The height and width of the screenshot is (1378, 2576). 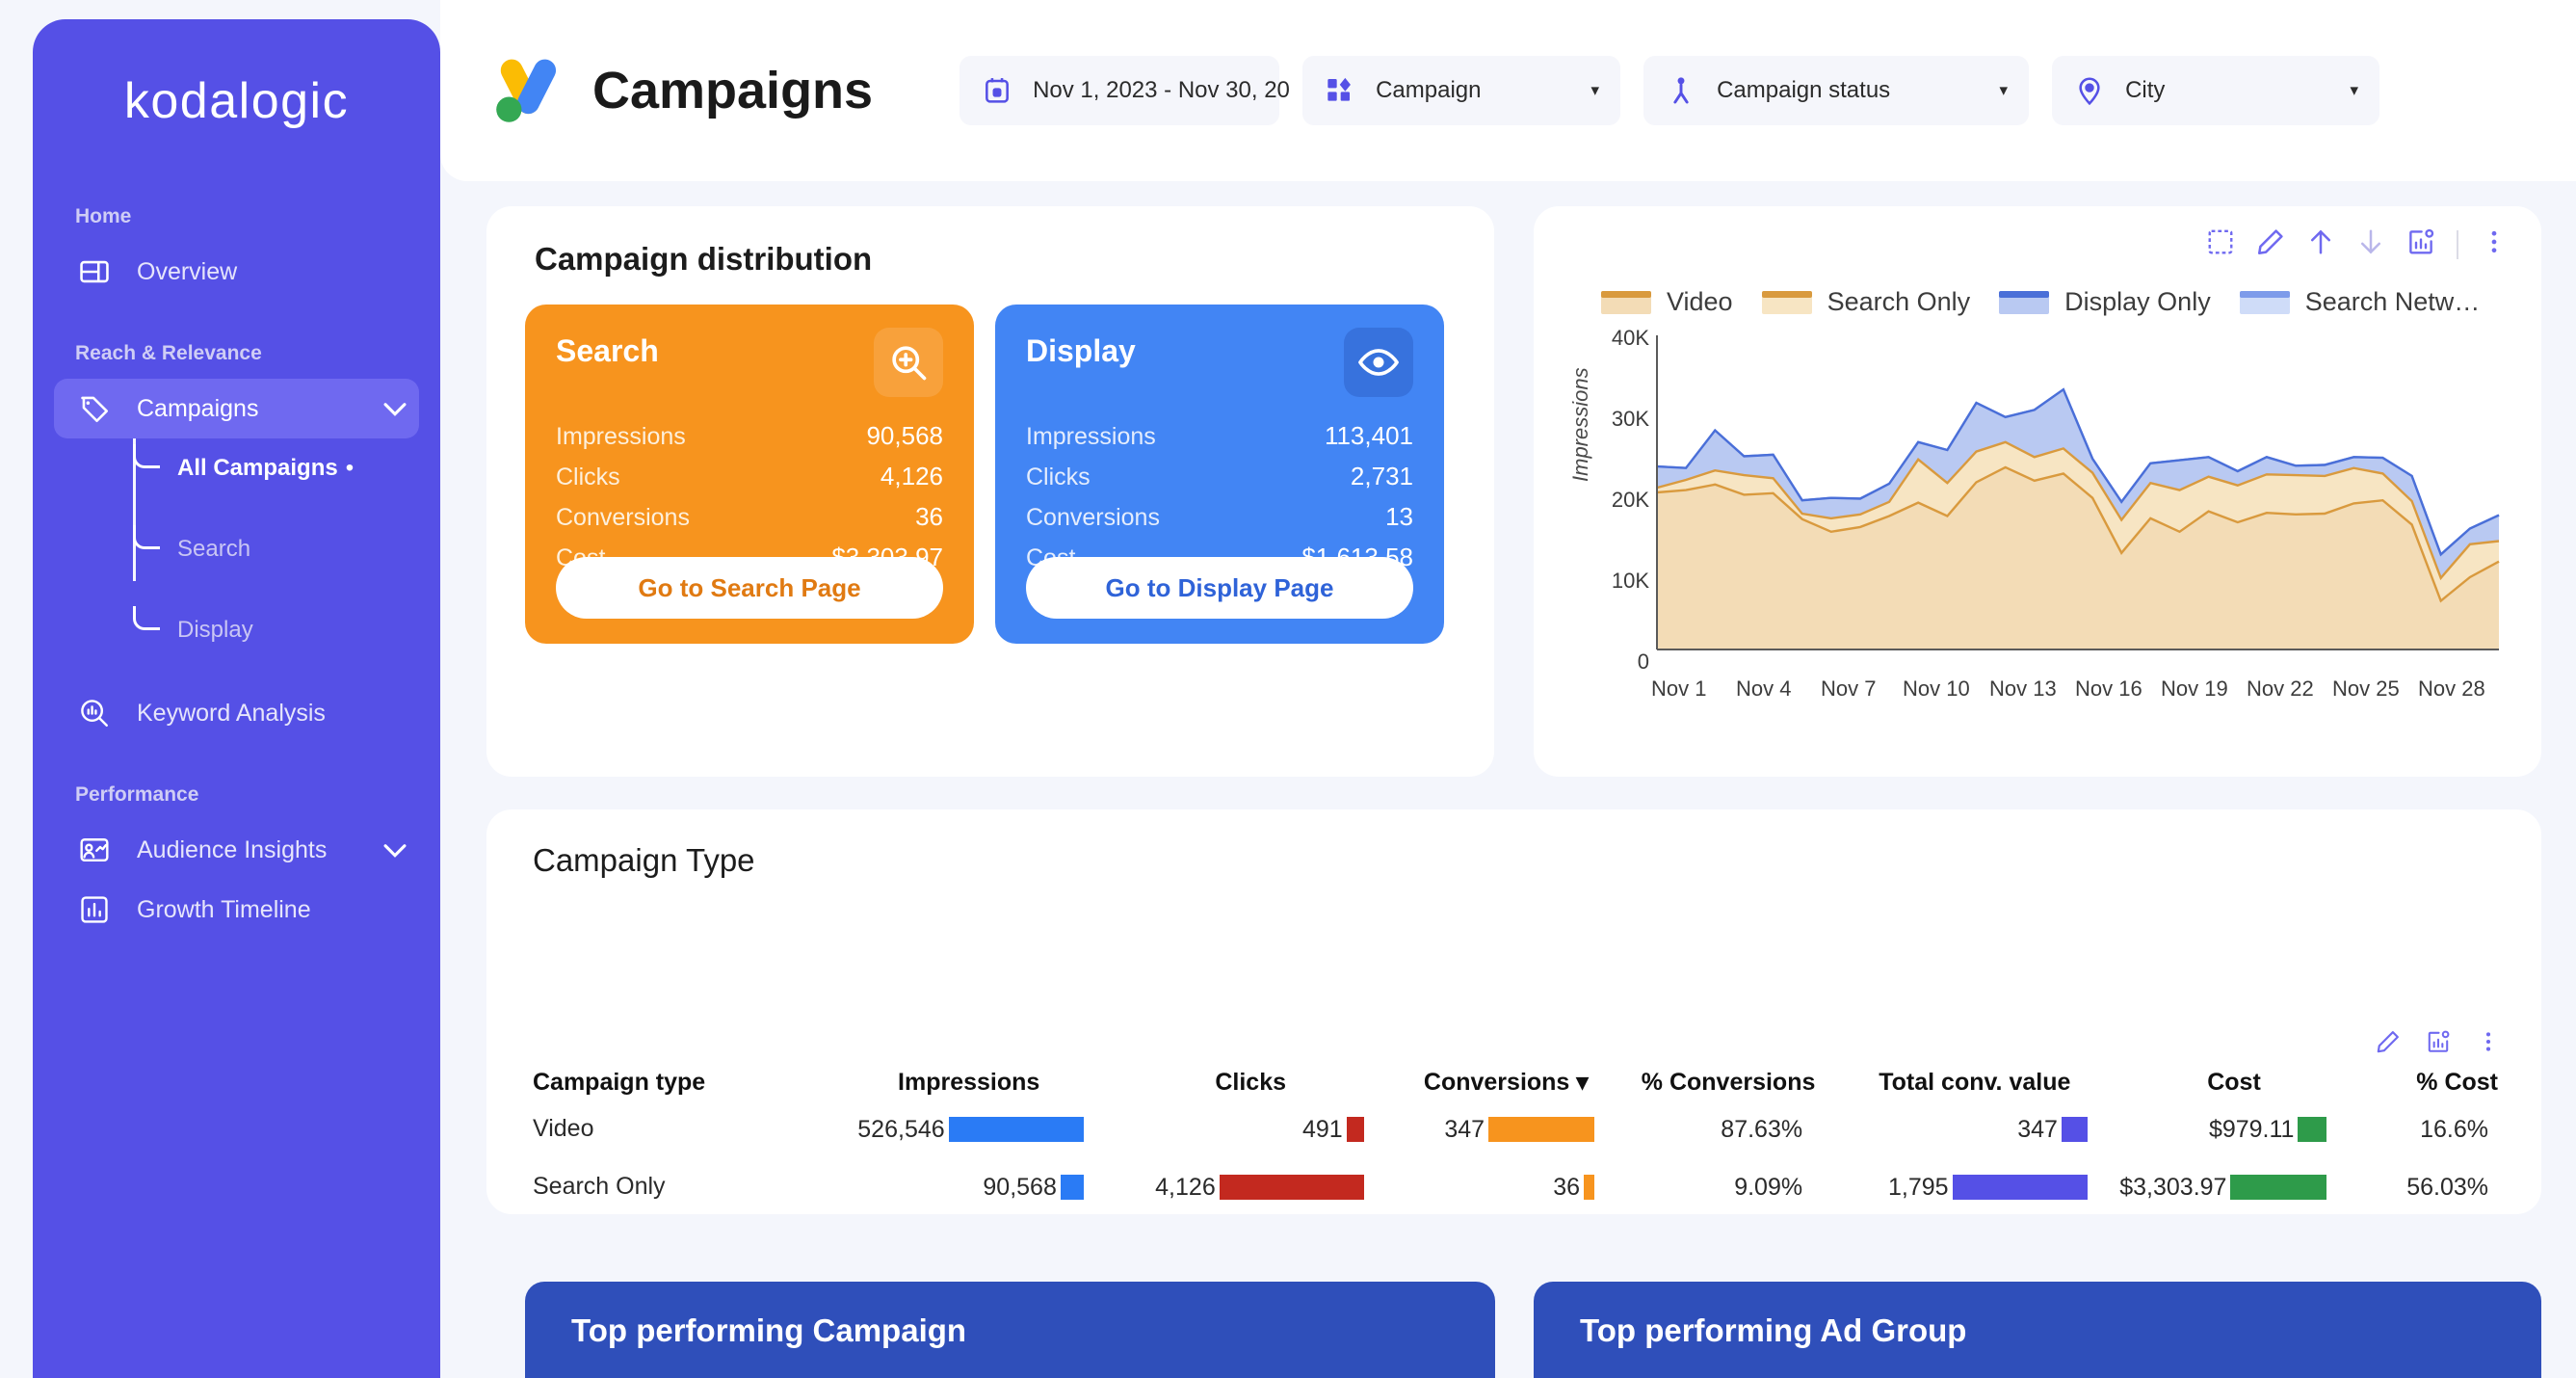 I want to click on filter-city: City ▾, so click(x=2216, y=90).